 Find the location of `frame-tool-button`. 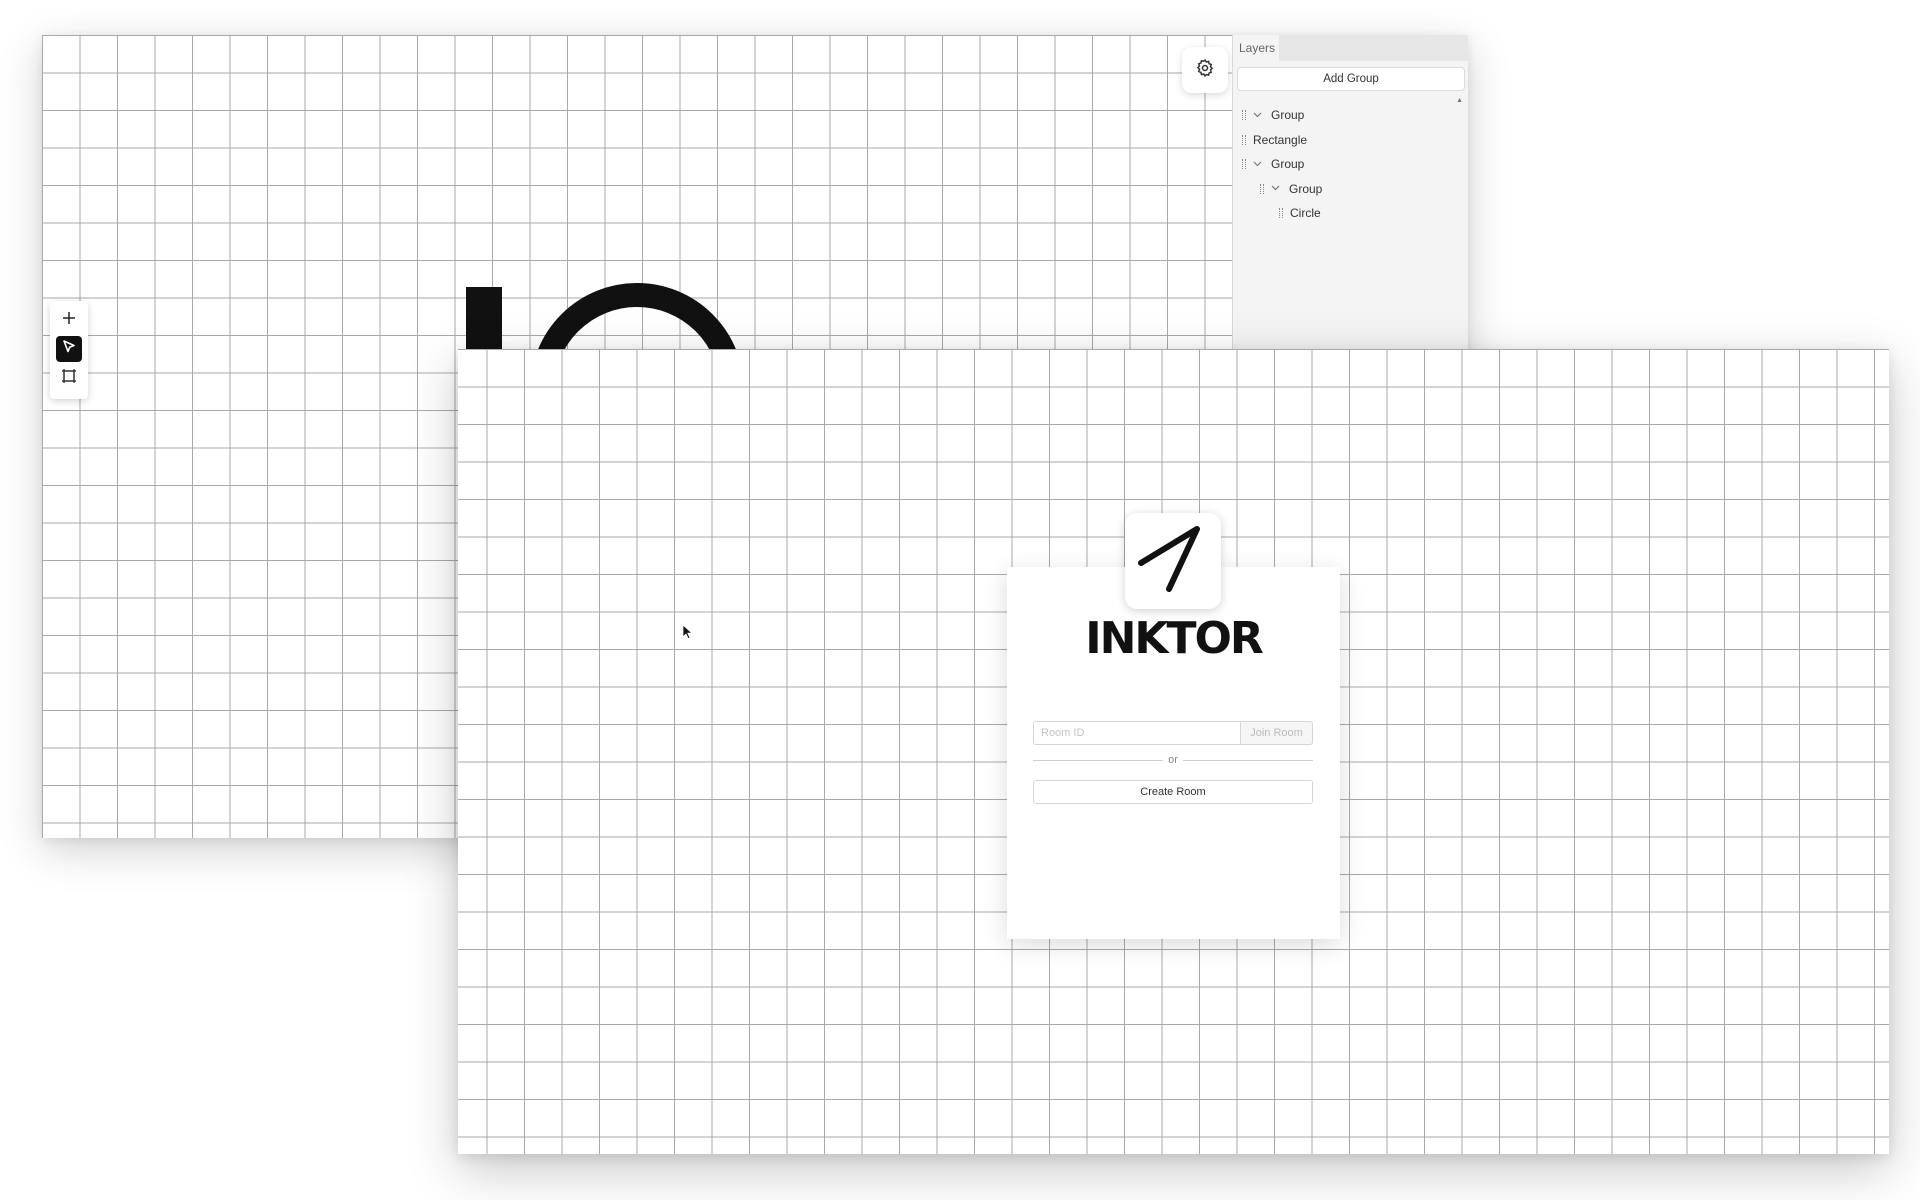

frame-tool-button is located at coordinates (69, 378).